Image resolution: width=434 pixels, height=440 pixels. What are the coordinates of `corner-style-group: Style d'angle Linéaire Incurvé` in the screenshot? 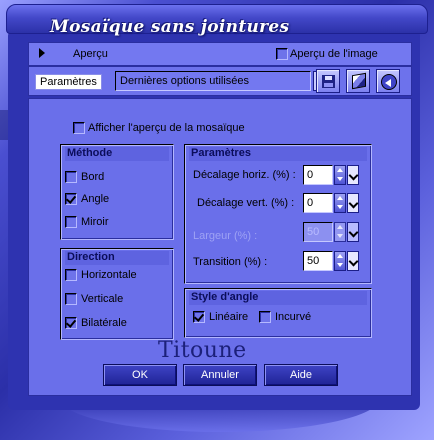 It's located at (278, 313).